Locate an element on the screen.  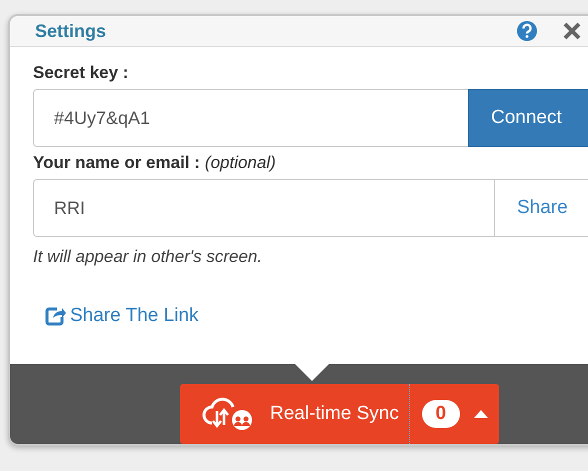
field-label: Secret key : is located at coordinates (81, 73).